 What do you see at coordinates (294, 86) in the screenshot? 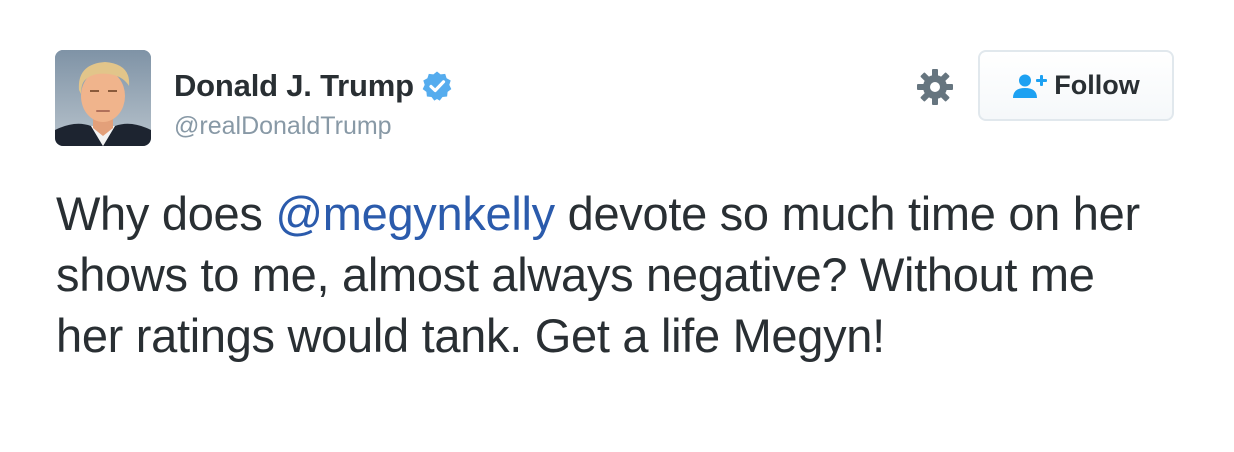
I see `author-display-name: Donald J. Trump` at bounding box center [294, 86].